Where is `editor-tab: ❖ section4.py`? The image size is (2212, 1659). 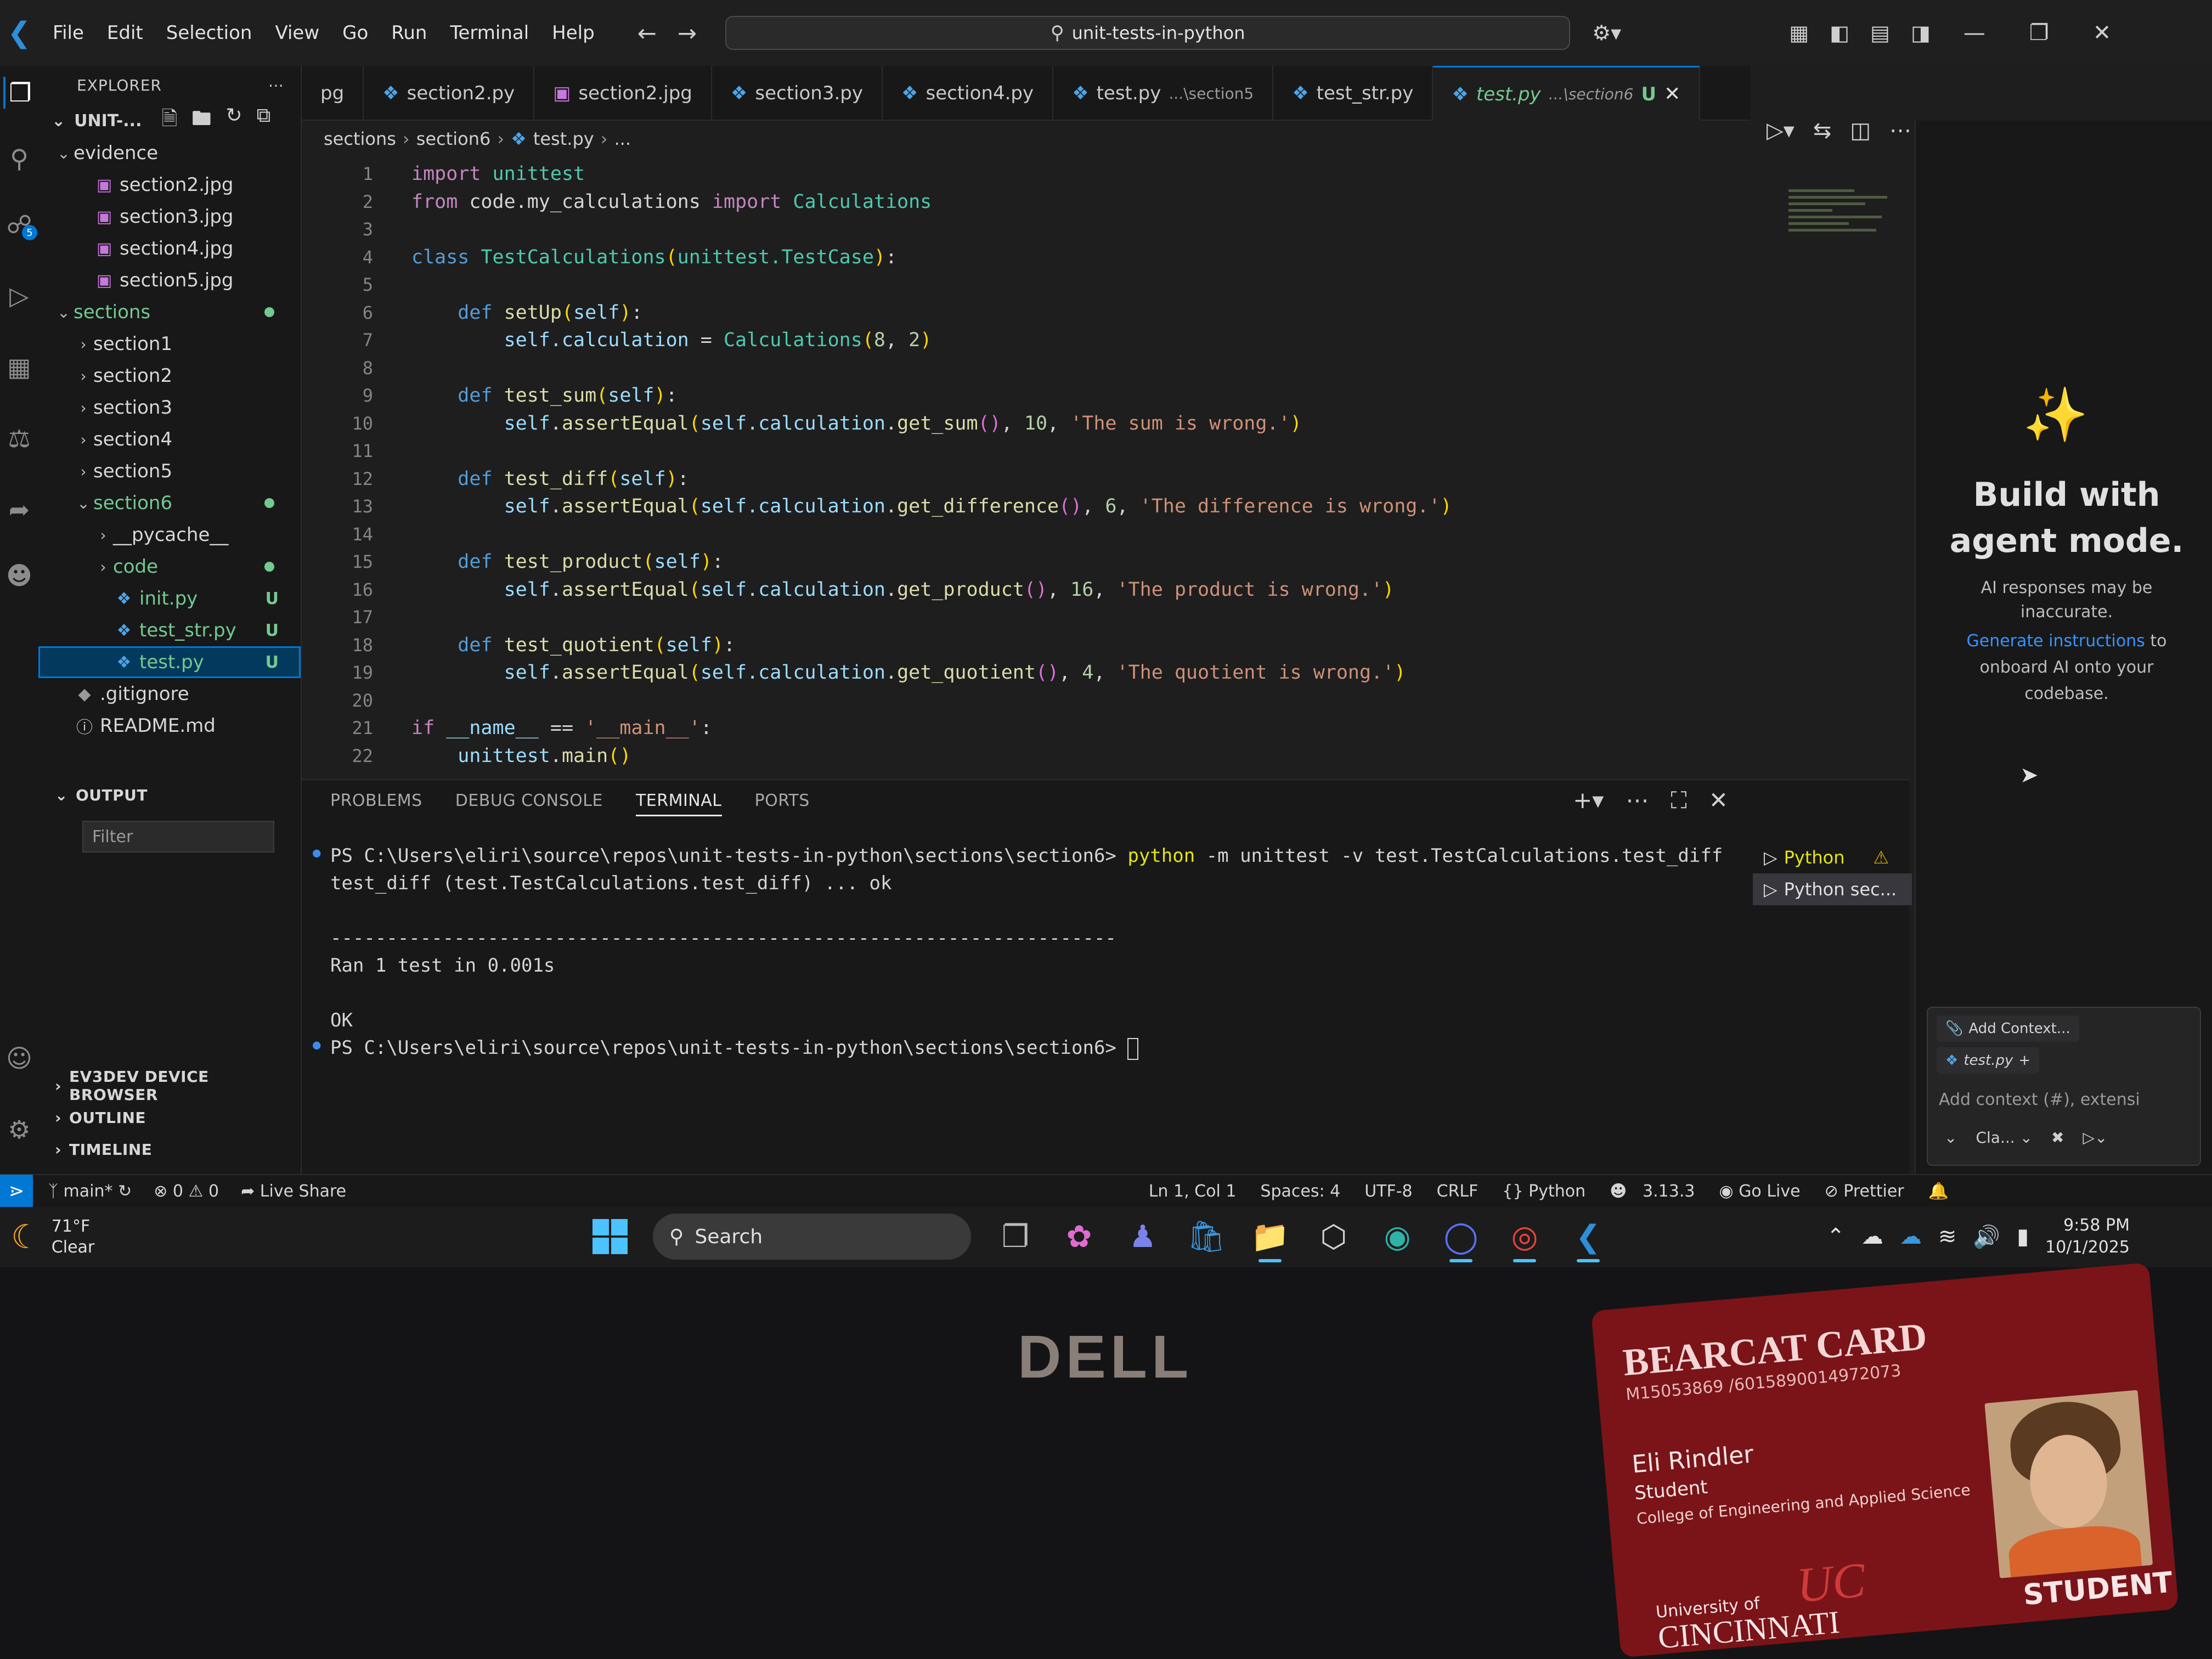
editor-tab: ❖ section4.py is located at coordinates (969, 93).